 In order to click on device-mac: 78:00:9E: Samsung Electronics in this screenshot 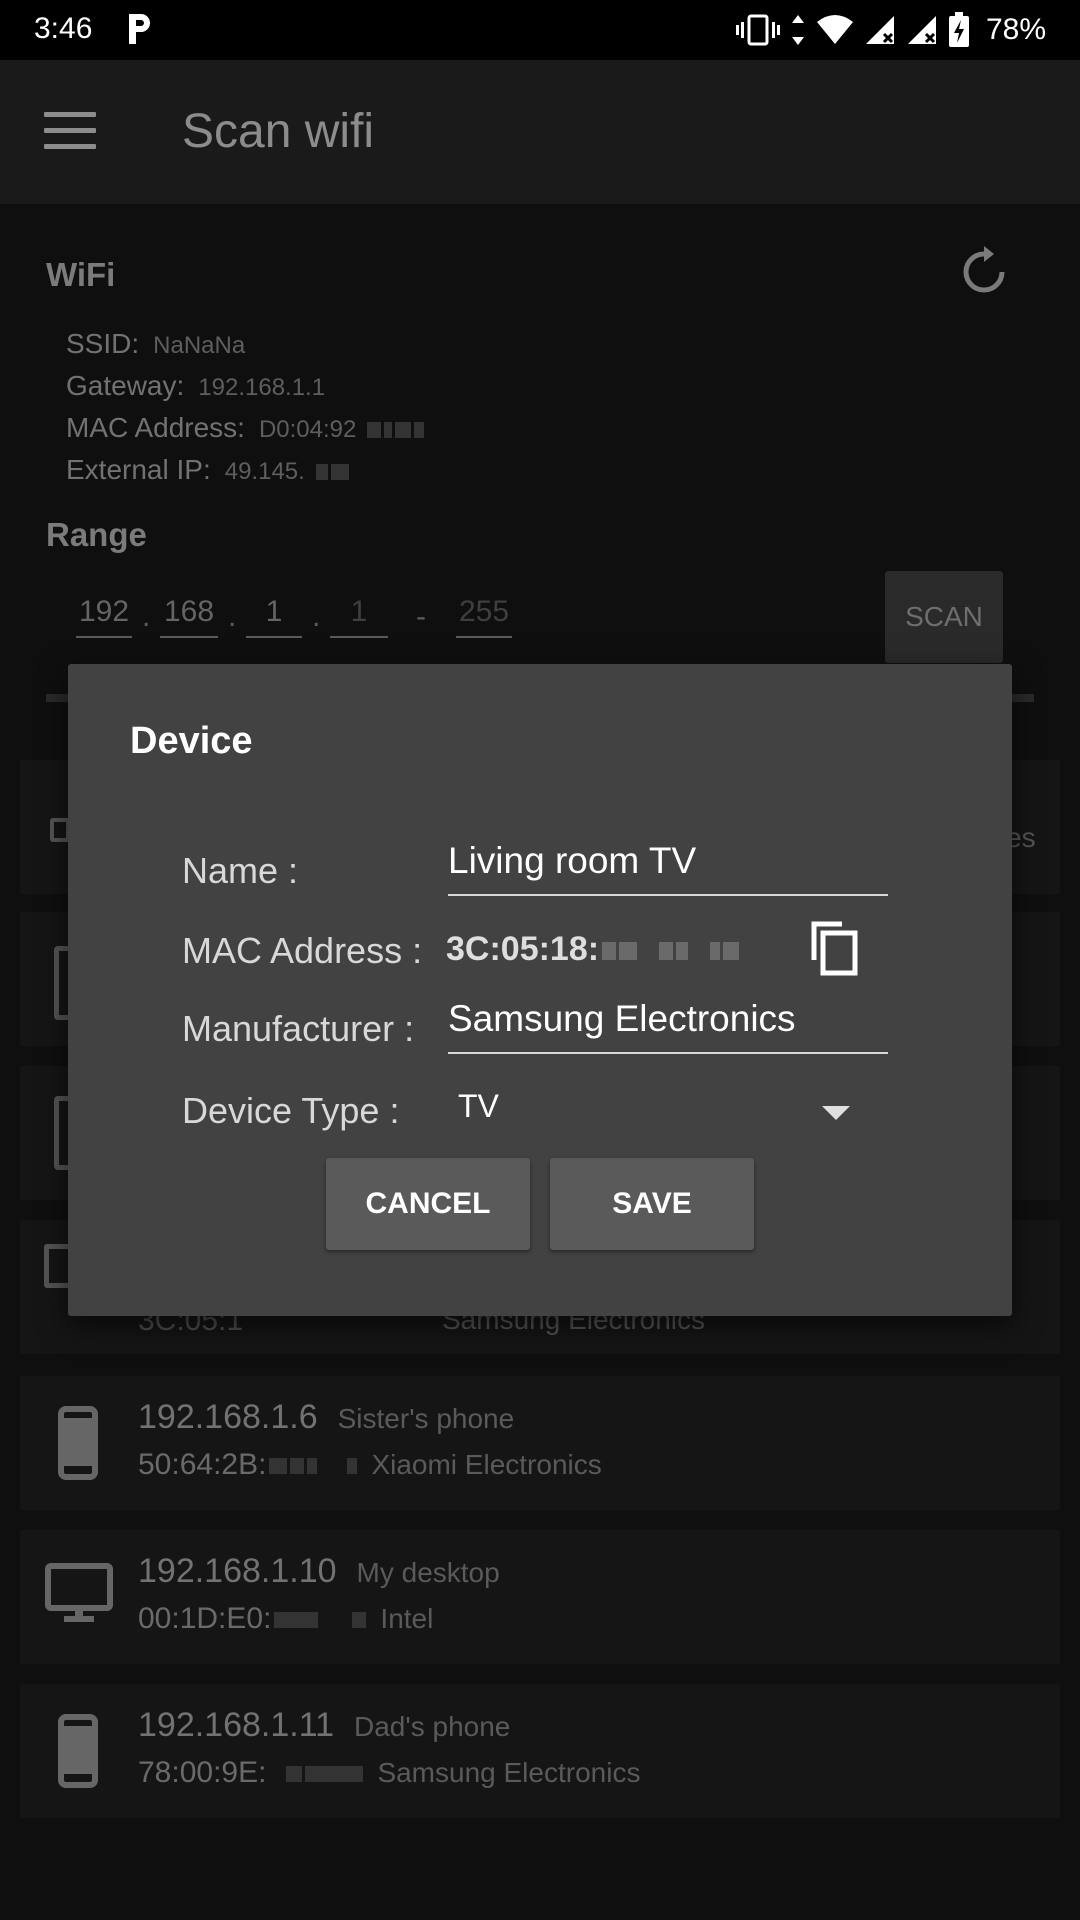, I will do `click(389, 1773)`.